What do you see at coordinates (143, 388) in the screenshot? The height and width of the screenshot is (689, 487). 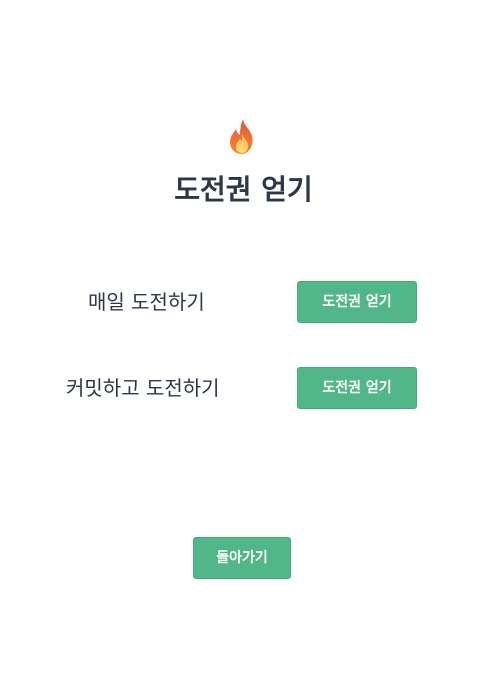 I see `commit-challenge-label: 커밋하고 도전하기` at bounding box center [143, 388].